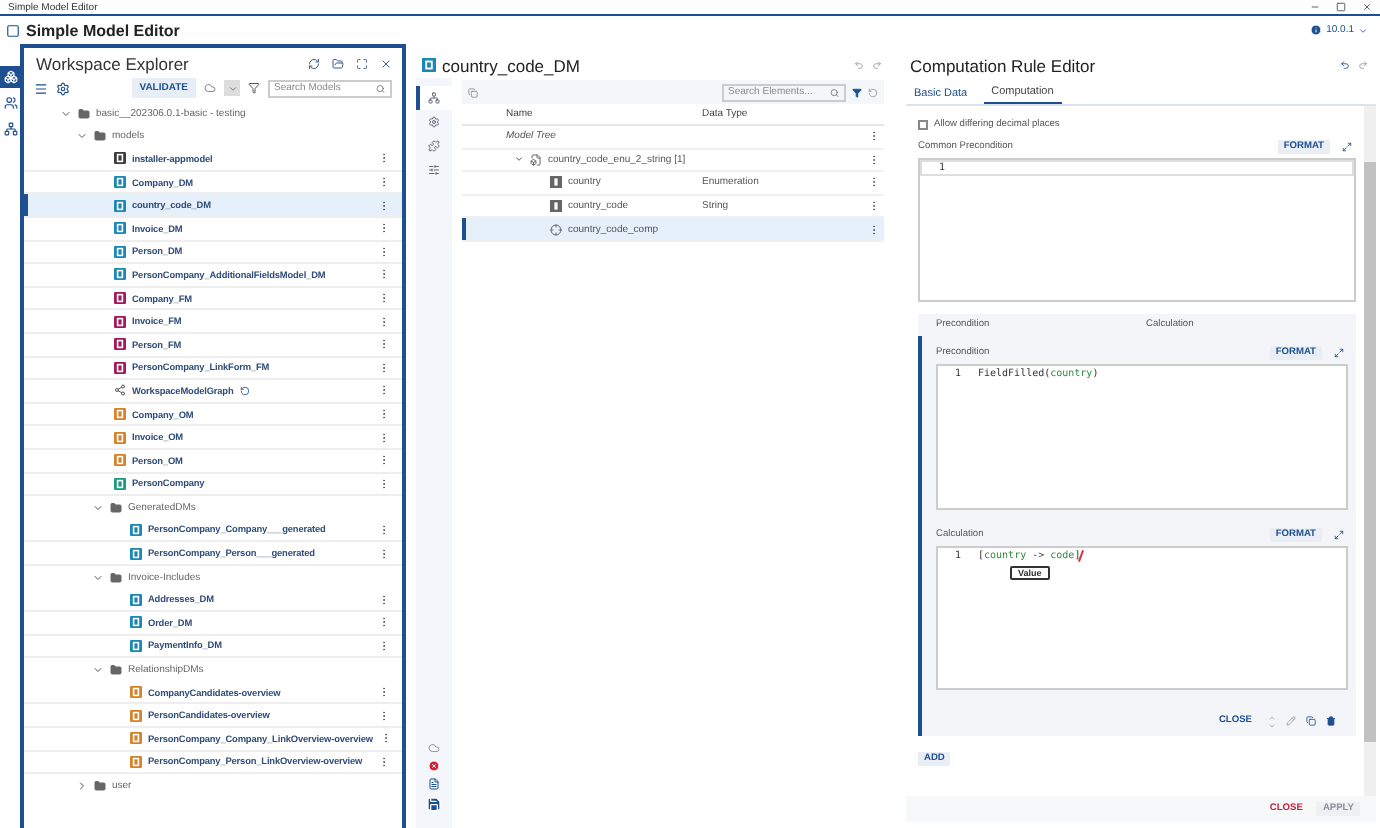 The image size is (1380, 828). Describe the element at coordinates (120, 483) in the screenshot. I see `business-object-icon` at that location.